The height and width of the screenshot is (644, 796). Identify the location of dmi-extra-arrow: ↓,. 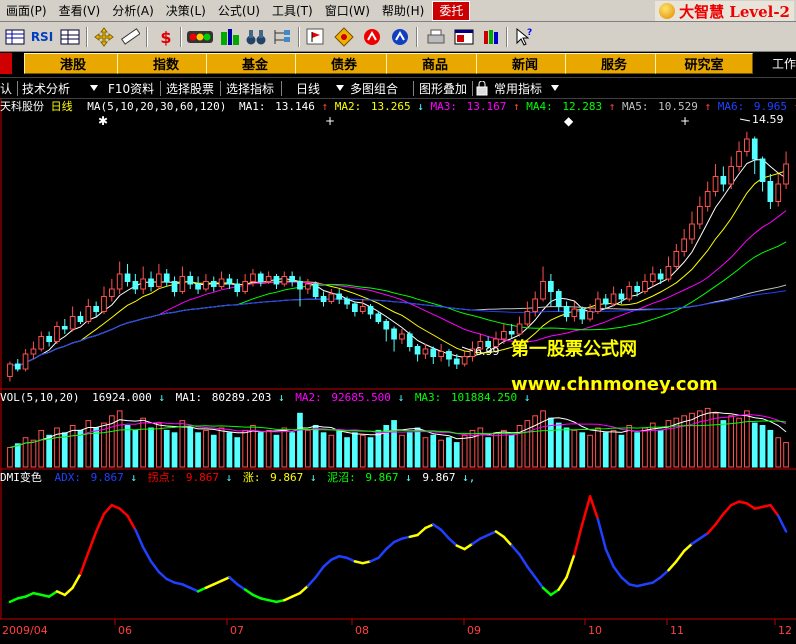
(468, 477).